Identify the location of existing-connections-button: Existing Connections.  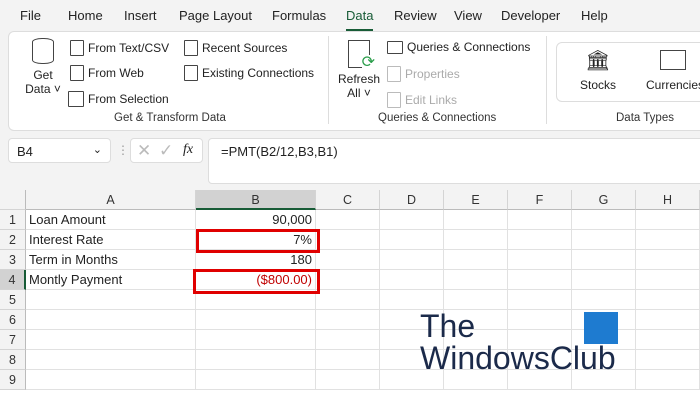
(249, 73).